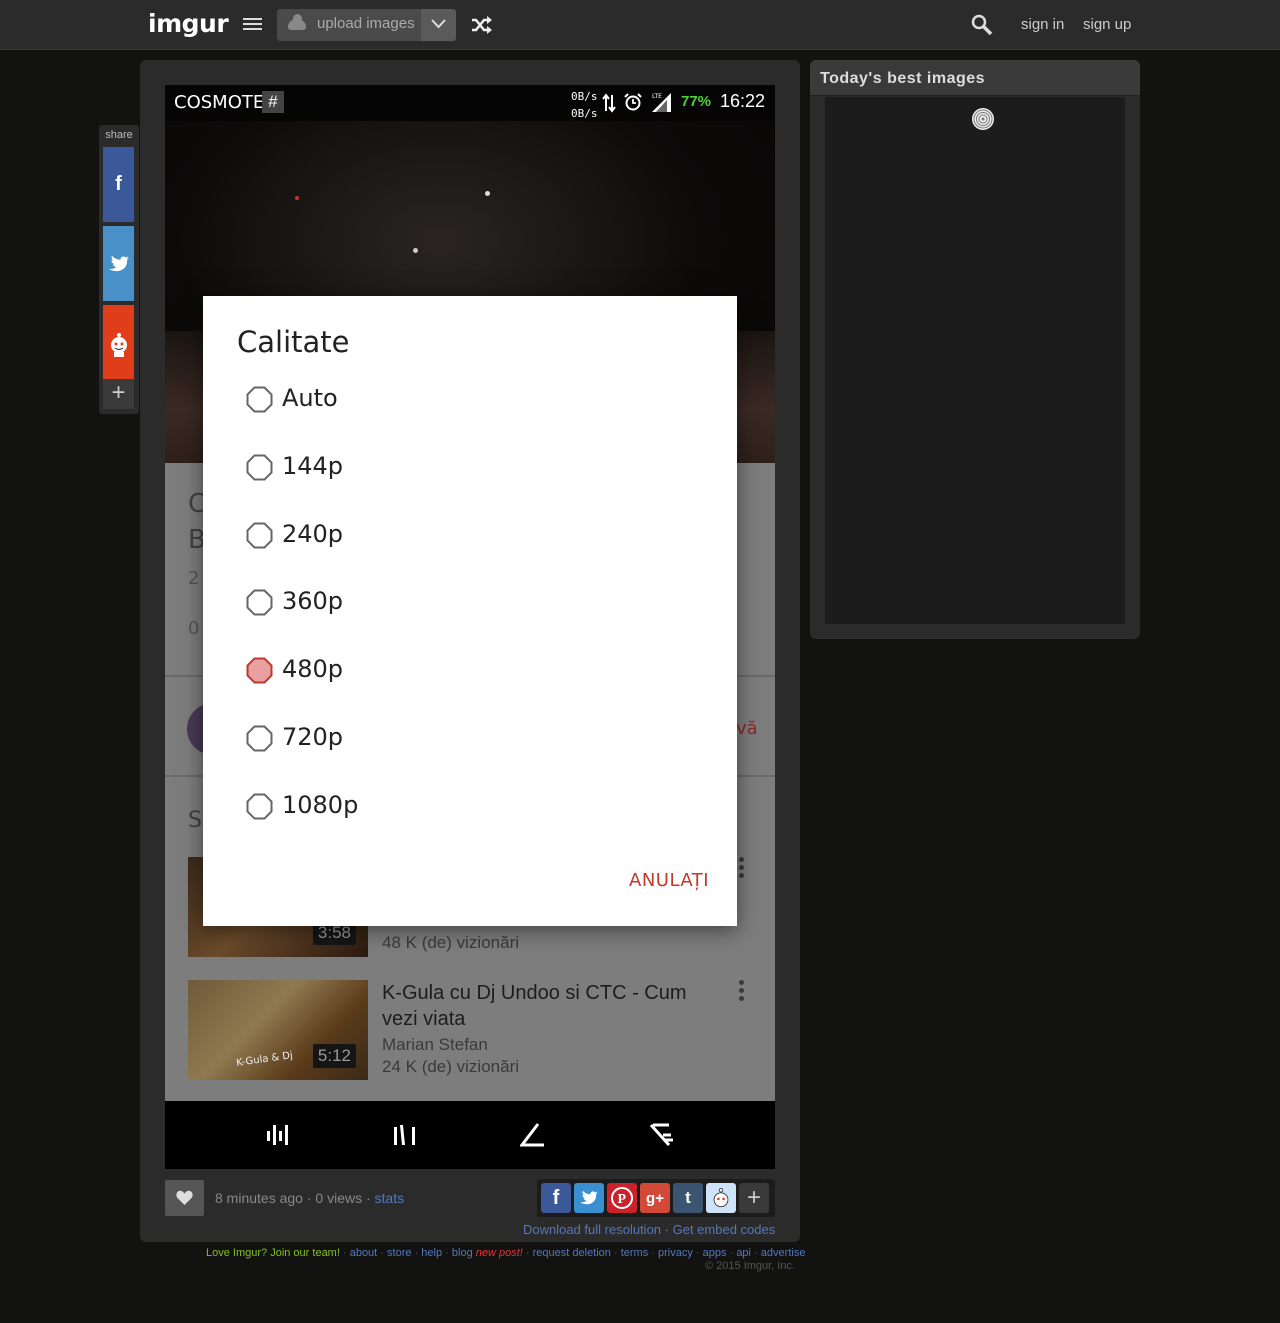 The height and width of the screenshot is (1323, 1280). I want to click on alarm-icon, so click(633, 102).